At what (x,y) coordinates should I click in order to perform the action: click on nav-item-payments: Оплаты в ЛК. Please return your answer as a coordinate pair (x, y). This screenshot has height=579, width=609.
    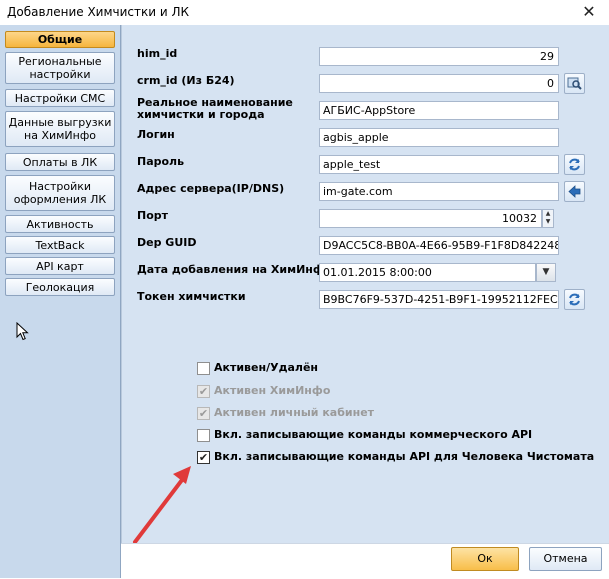
    Looking at the image, I should click on (60, 162).